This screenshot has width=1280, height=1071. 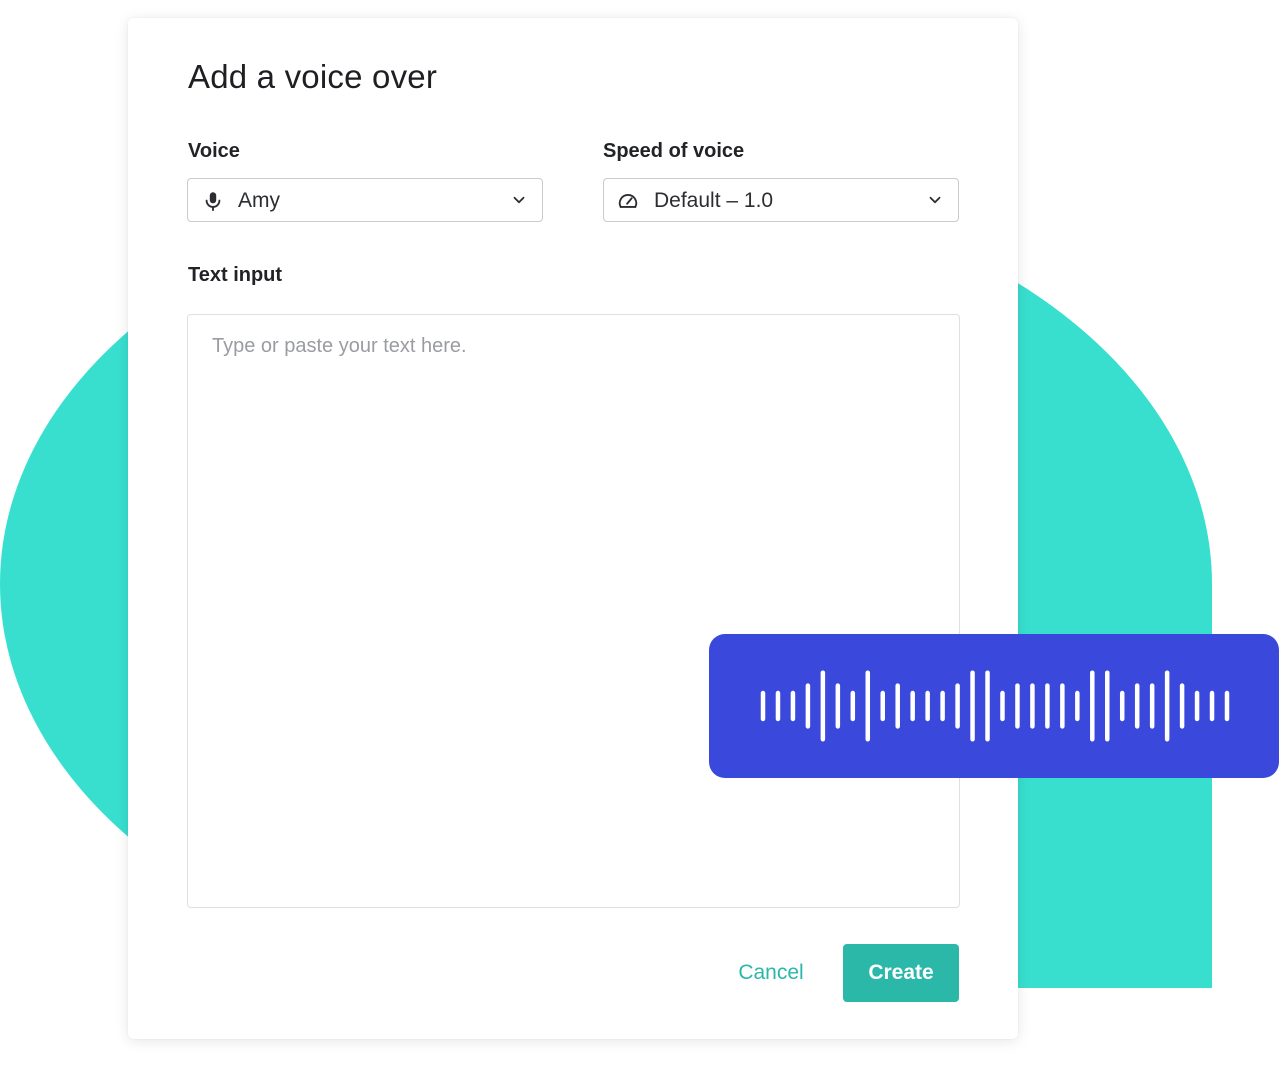 What do you see at coordinates (628, 201) in the screenshot?
I see `speedometer-icon` at bounding box center [628, 201].